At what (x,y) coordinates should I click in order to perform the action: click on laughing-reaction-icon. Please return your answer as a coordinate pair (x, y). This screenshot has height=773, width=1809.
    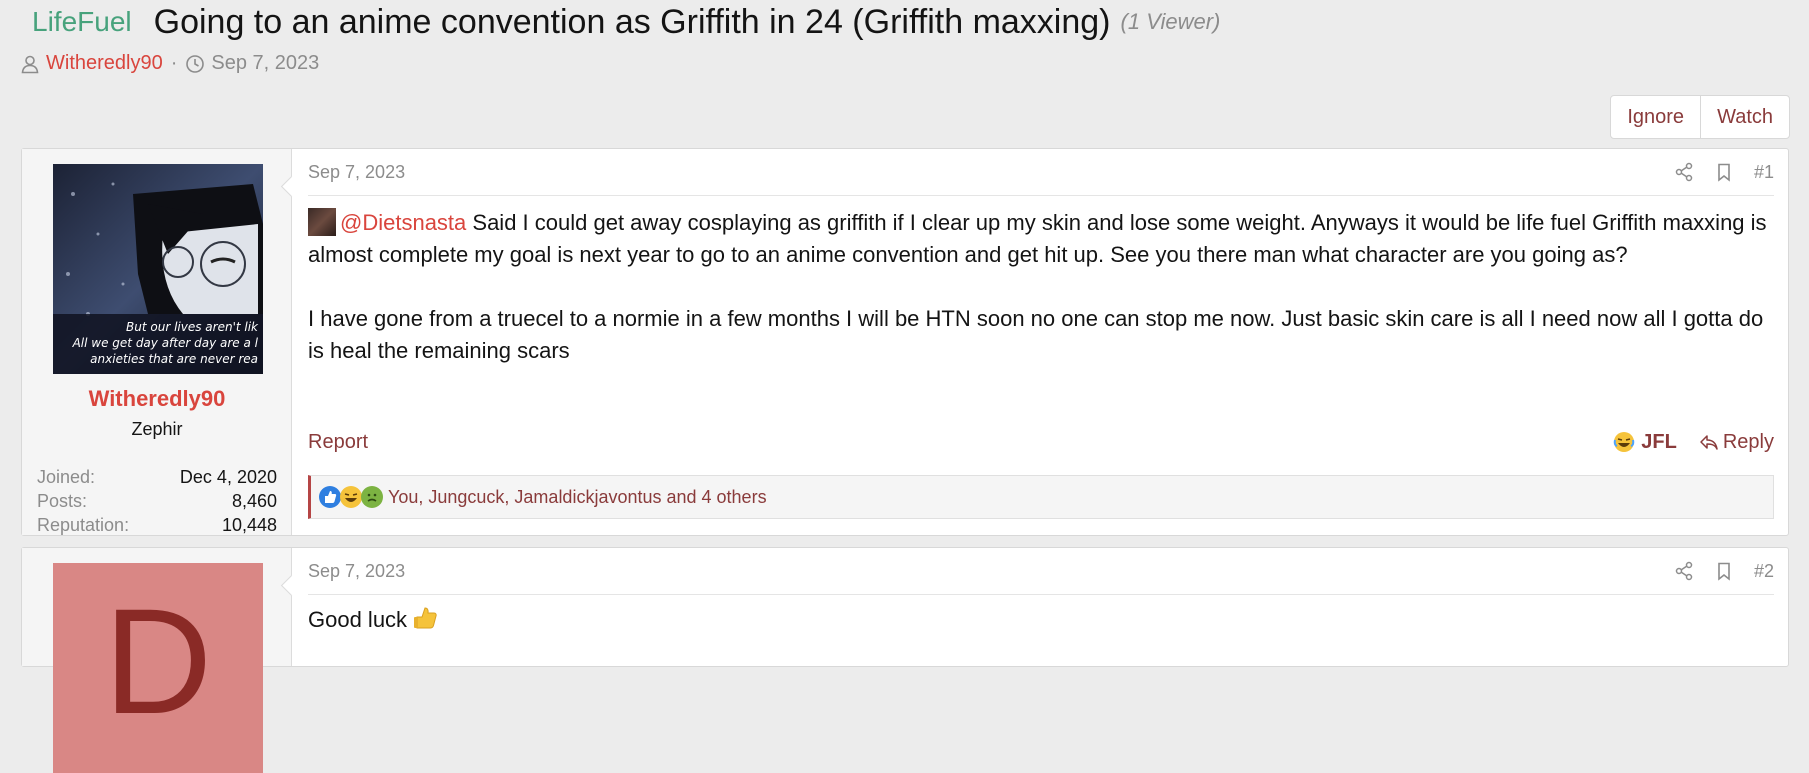
    Looking at the image, I should click on (351, 497).